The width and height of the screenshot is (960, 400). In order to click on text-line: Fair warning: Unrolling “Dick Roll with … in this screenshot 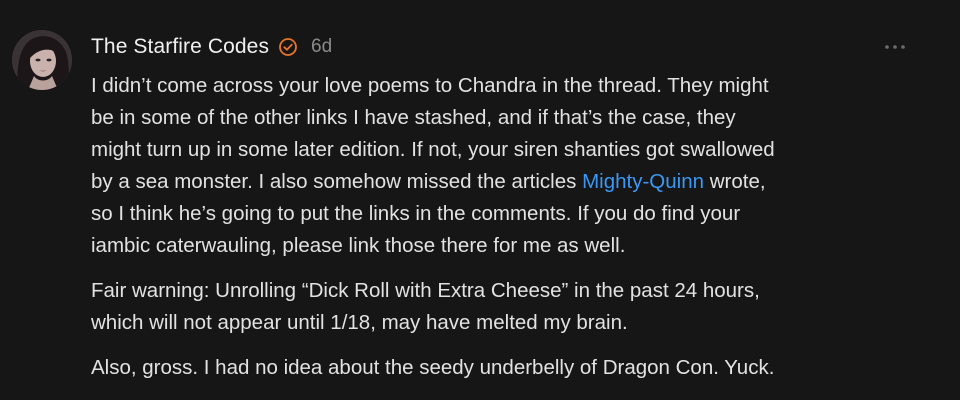, I will do `click(425, 290)`.